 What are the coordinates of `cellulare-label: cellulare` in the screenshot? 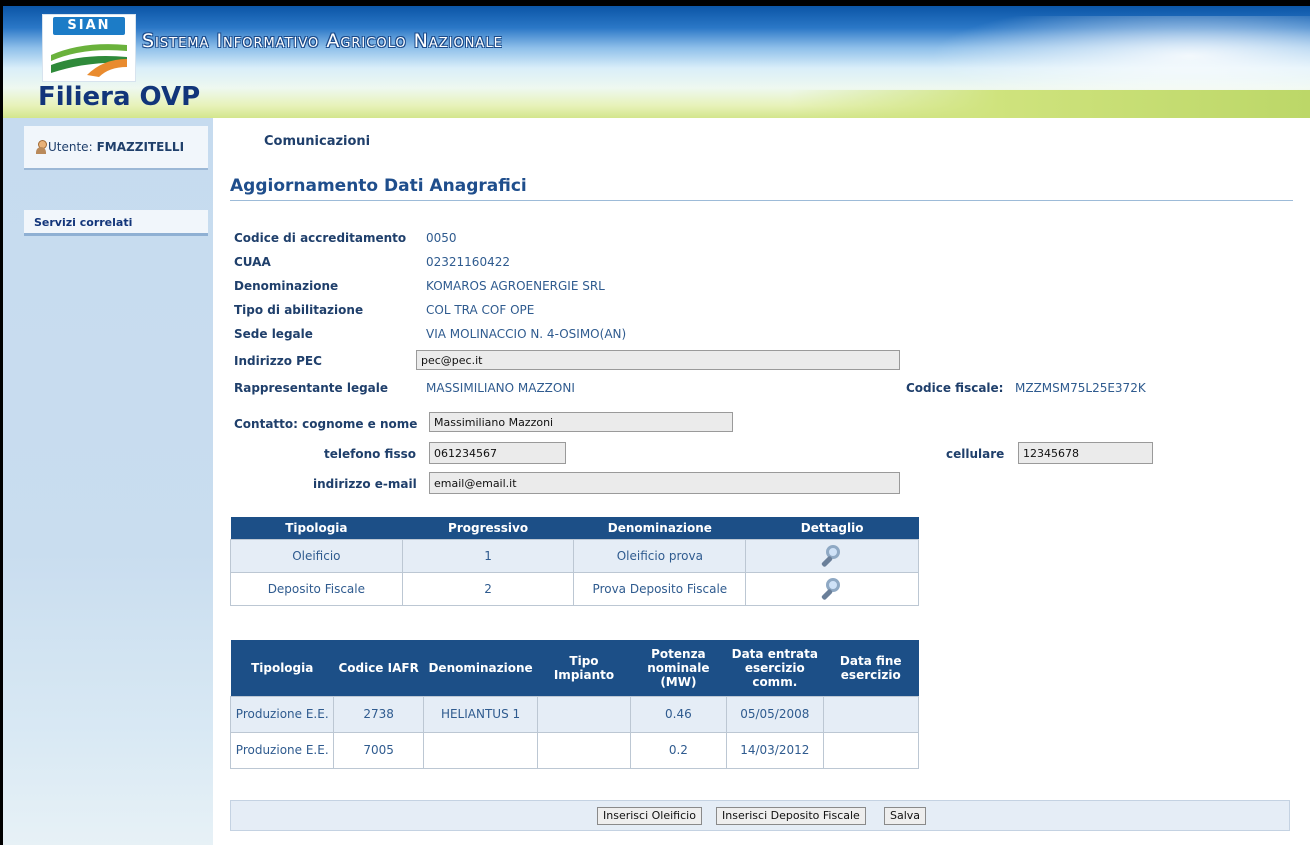 It's located at (975, 454).